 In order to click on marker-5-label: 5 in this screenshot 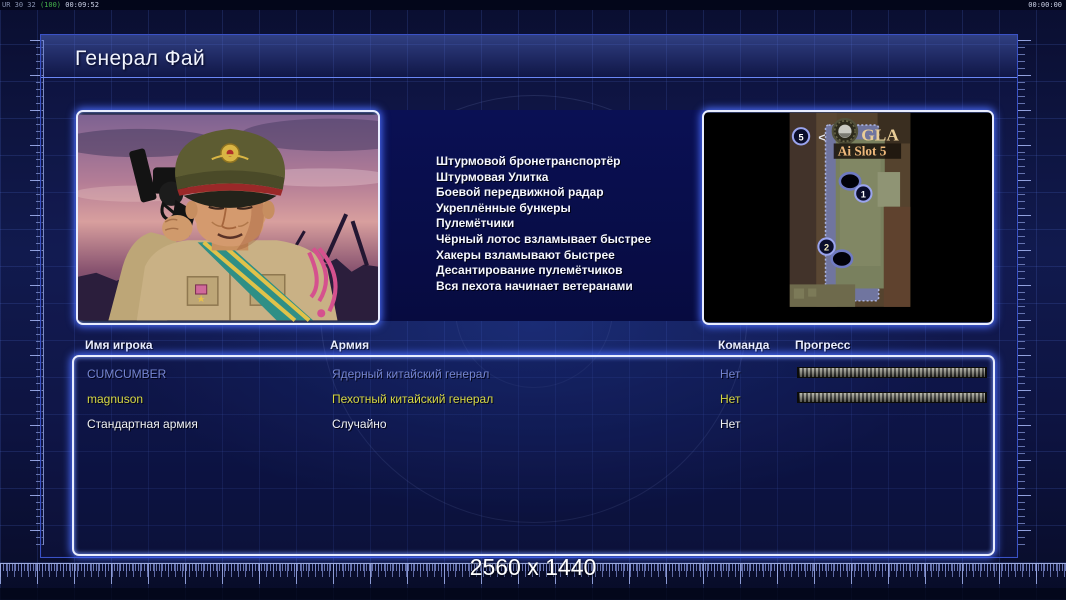, I will do `click(800, 137)`.